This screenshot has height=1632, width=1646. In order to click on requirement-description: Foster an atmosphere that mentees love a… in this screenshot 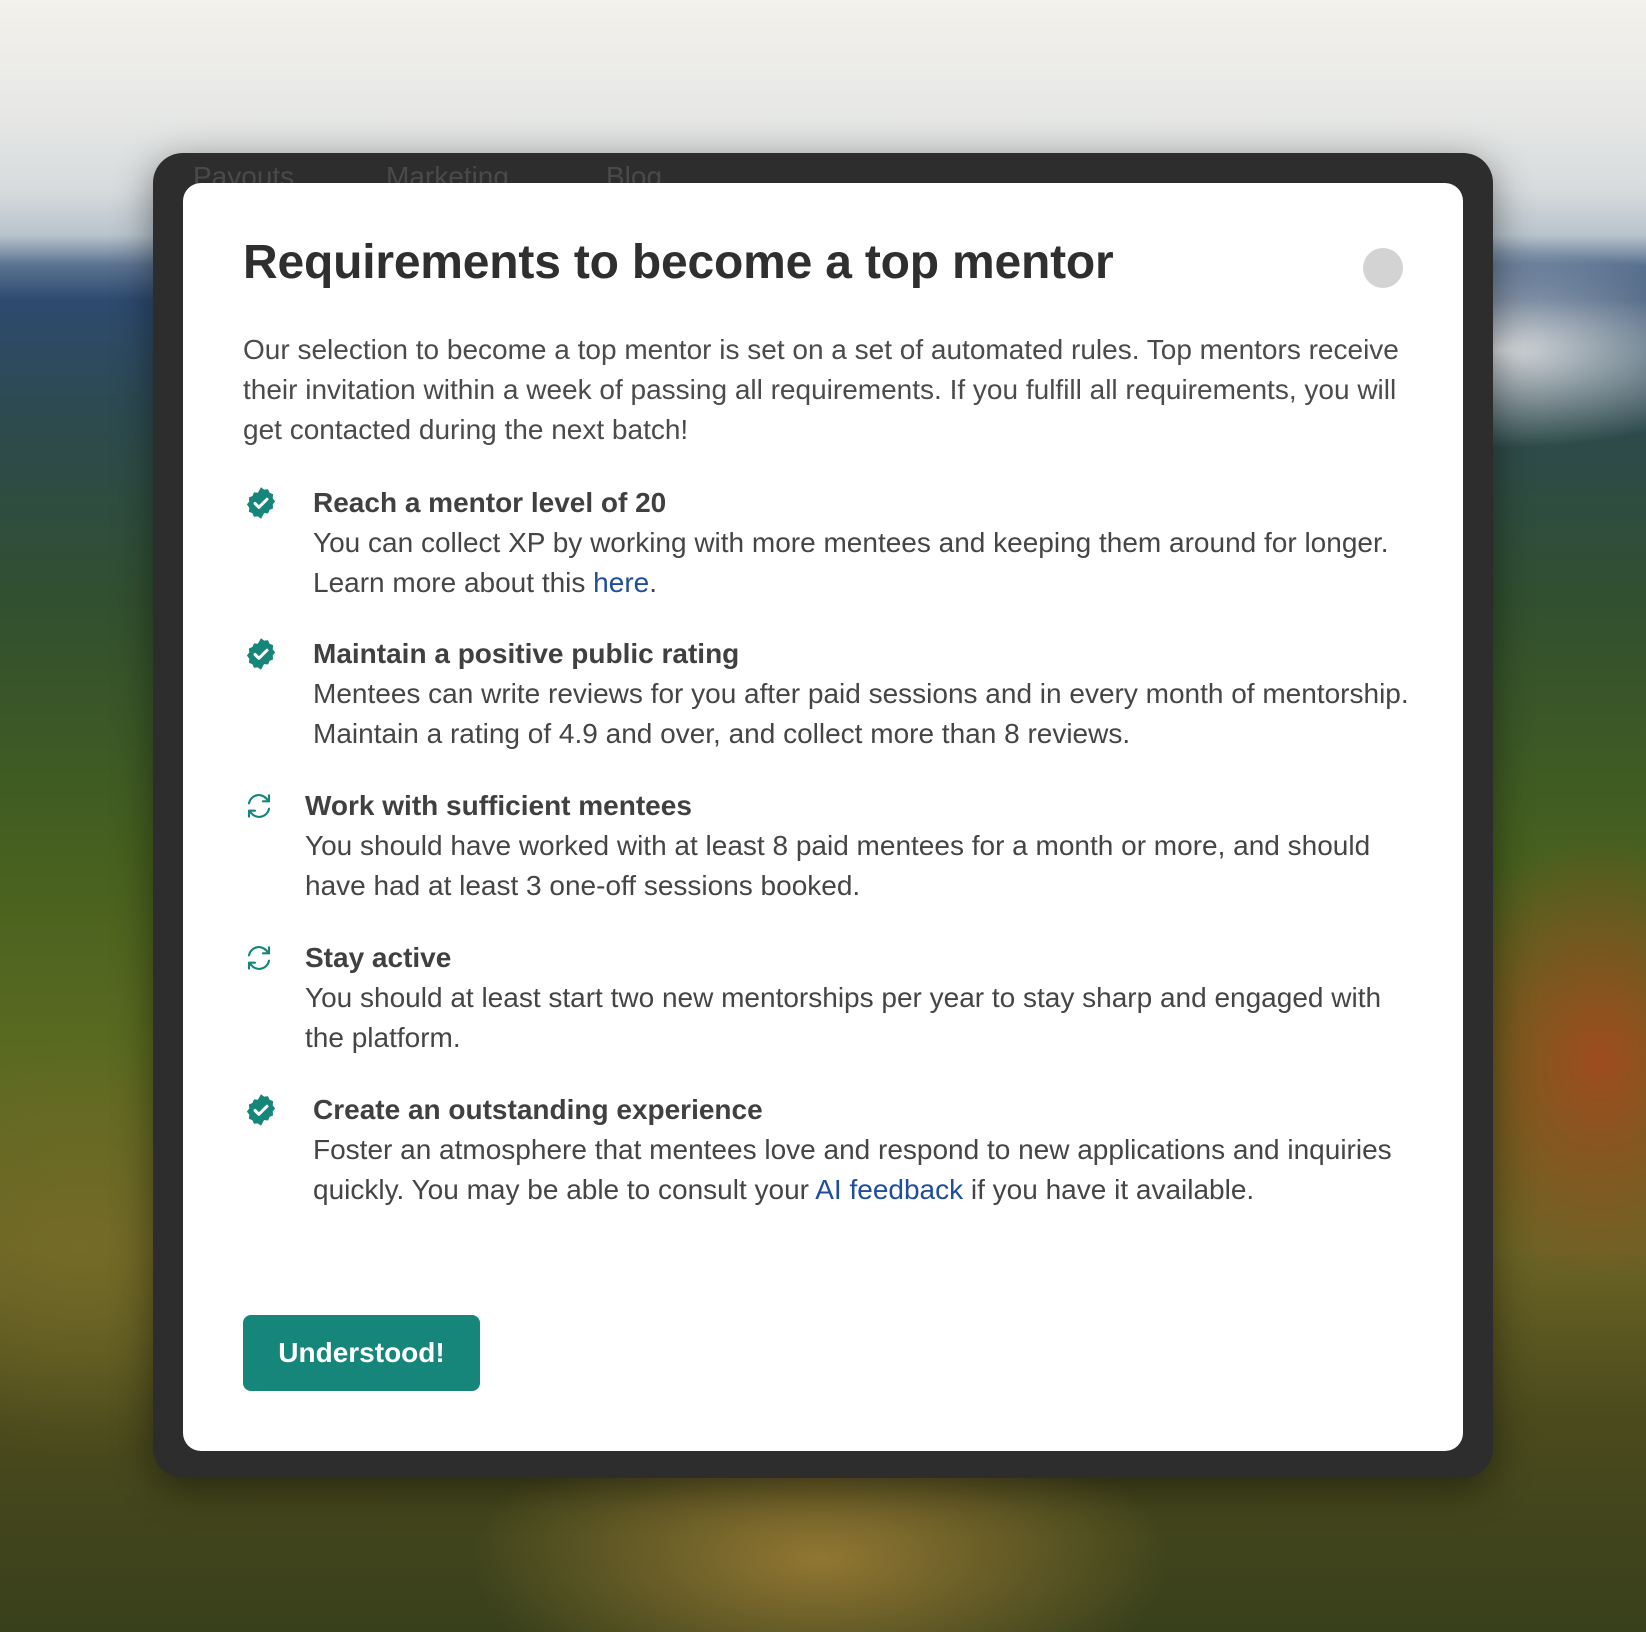, I will do `click(852, 1169)`.